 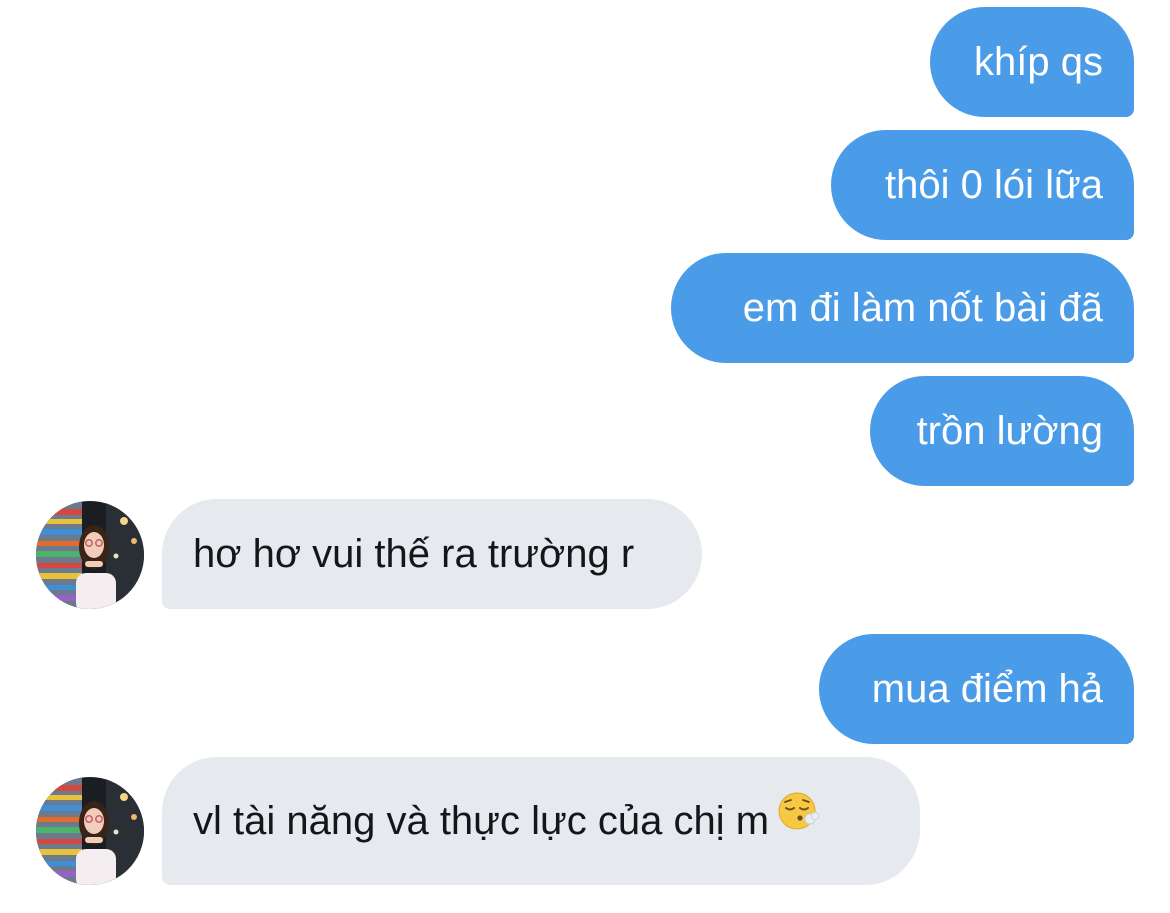 What do you see at coordinates (902, 308) in the screenshot?
I see `outgoing-message: em đi làm nốt bài đã` at bounding box center [902, 308].